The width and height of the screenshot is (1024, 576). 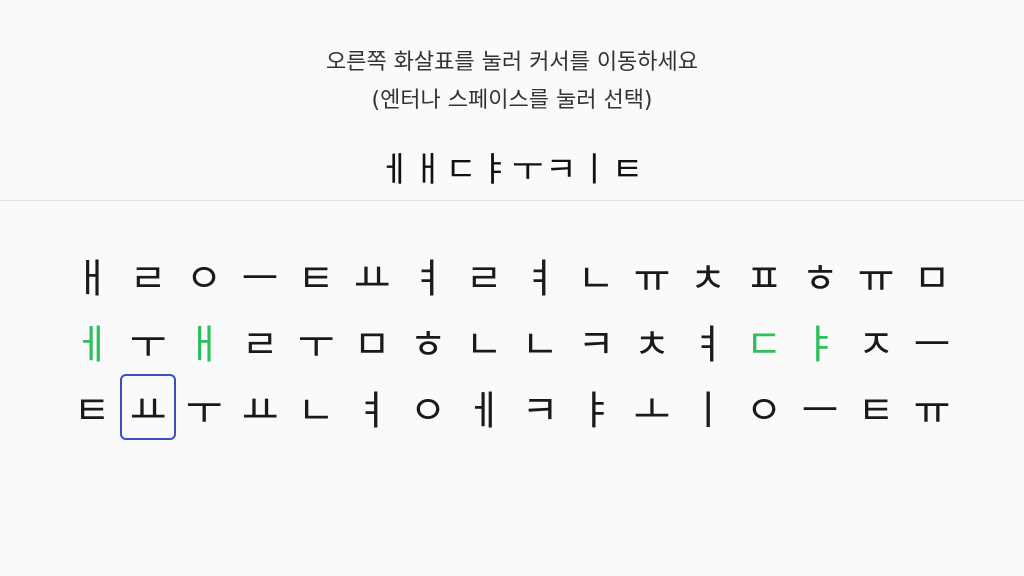 What do you see at coordinates (512, 62) in the screenshot?
I see `instruction-line-1: 오른쪽 화살표를 눌러 커서를 이동하세요` at bounding box center [512, 62].